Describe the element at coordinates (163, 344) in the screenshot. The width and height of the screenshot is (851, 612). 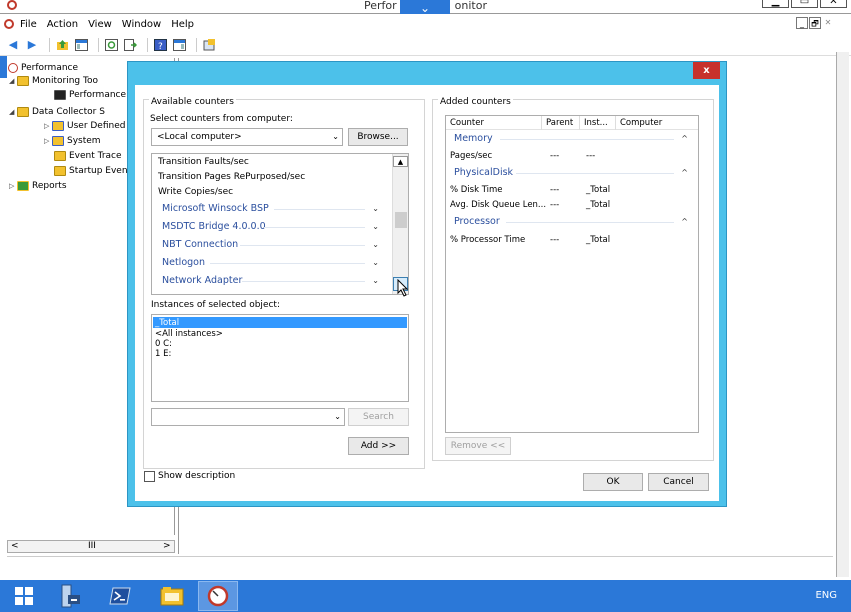
I see `instance-item: 0 C:` at that location.